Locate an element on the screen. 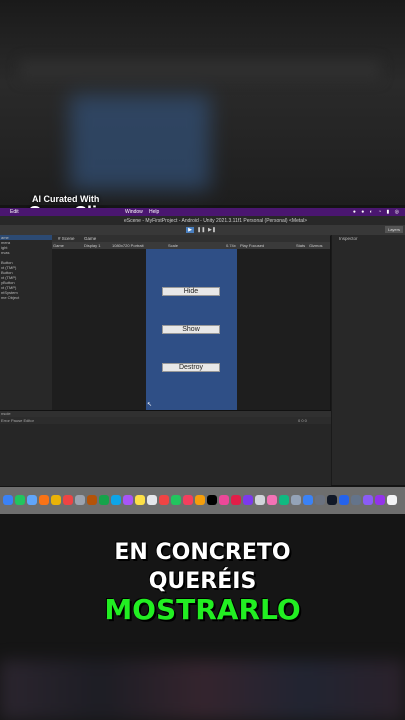 The height and width of the screenshot is (720, 405). resolution-dropdown: 1080x720 Portrait is located at coordinates (128, 245).